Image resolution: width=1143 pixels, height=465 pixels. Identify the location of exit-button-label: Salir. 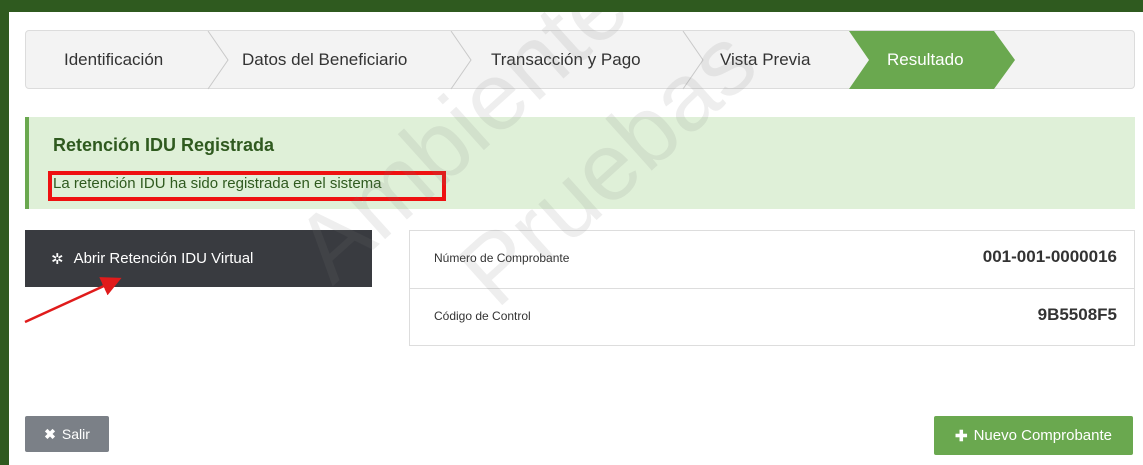
(75, 434).